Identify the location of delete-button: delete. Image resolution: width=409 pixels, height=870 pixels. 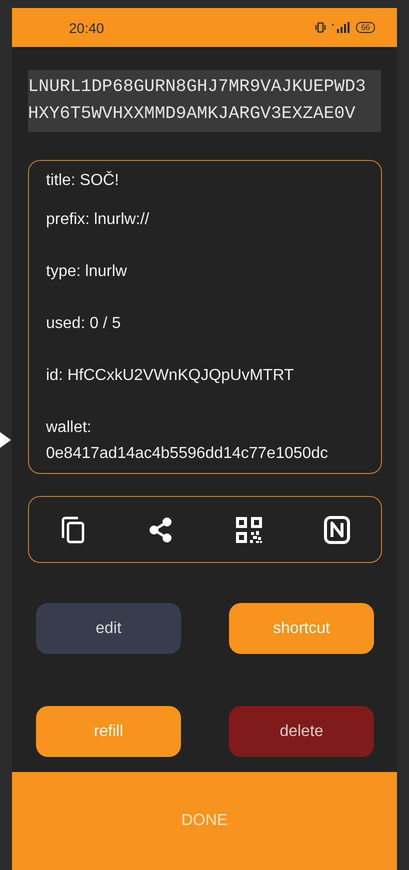
(301, 731).